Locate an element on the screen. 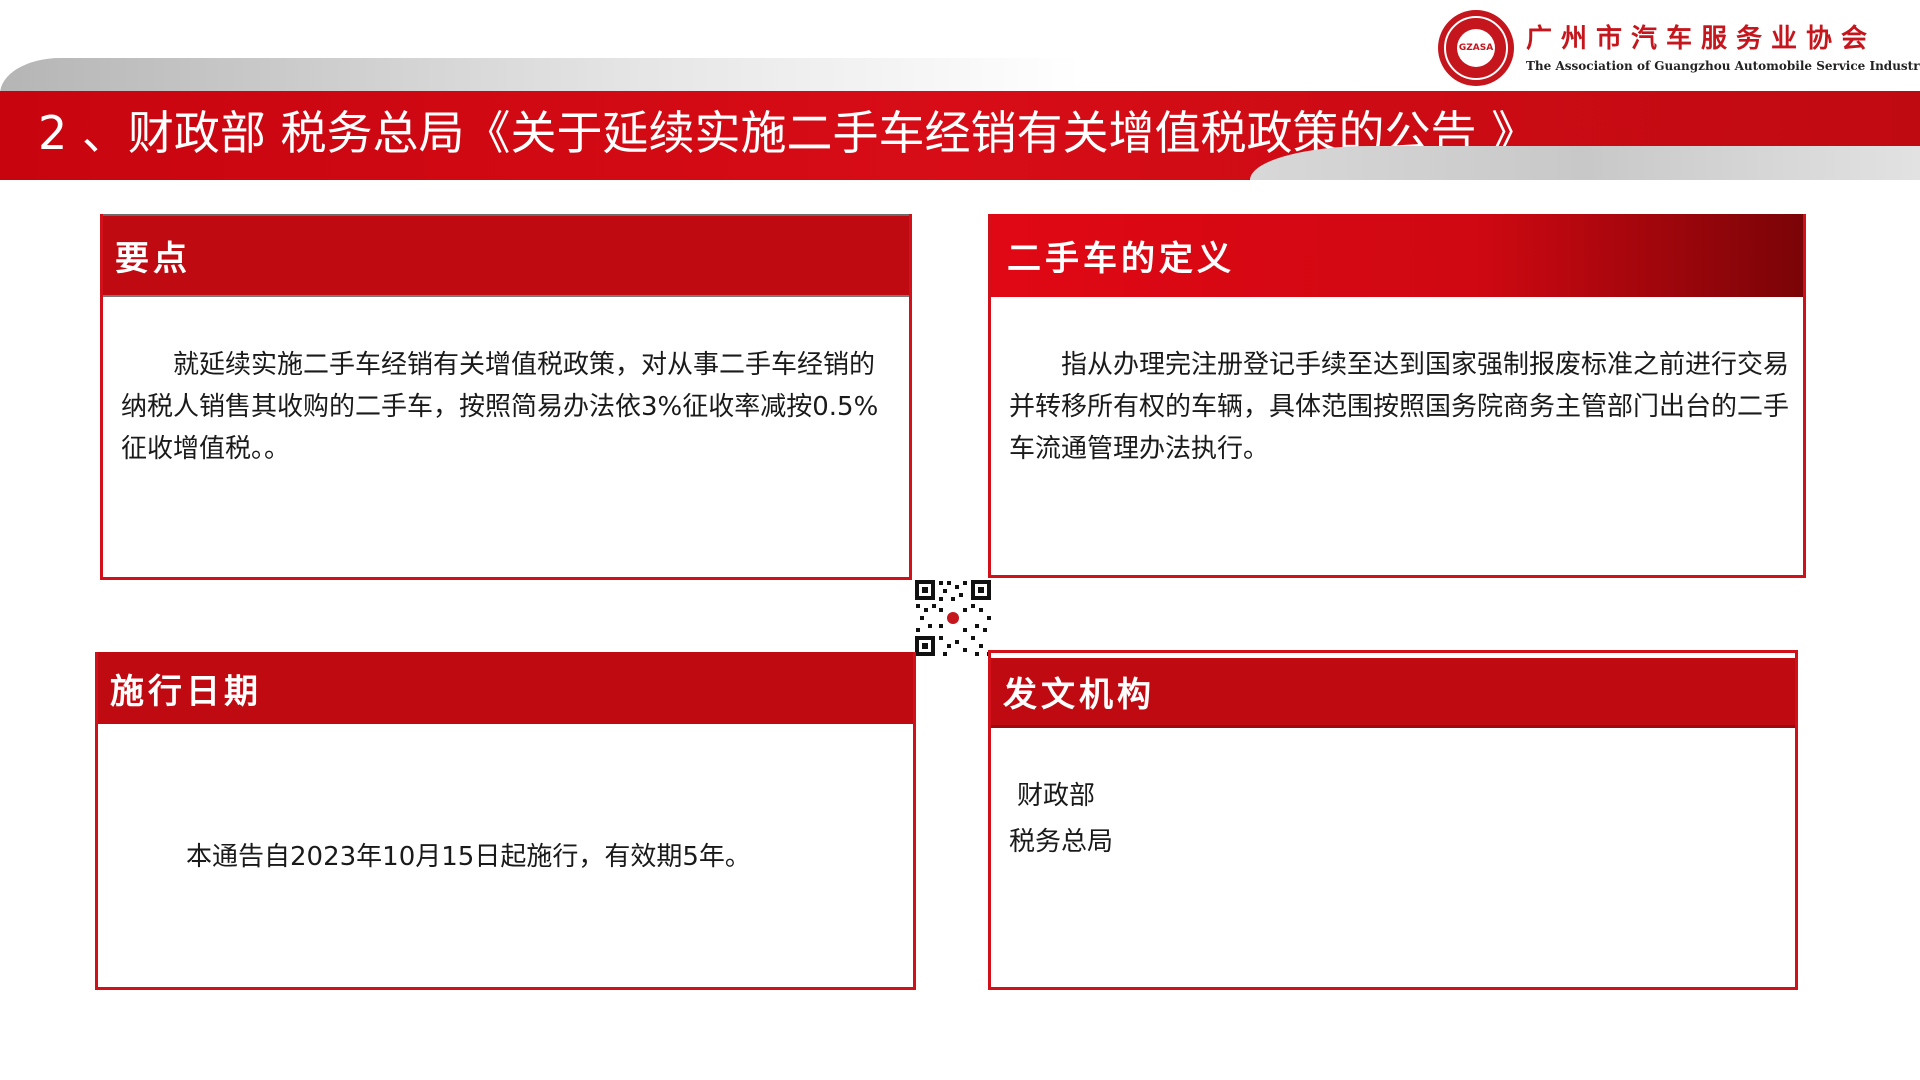 The width and height of the screenshot is (1920, 1080). definition-heading: 二手车的定义 is located at coordinates (1397, 255).